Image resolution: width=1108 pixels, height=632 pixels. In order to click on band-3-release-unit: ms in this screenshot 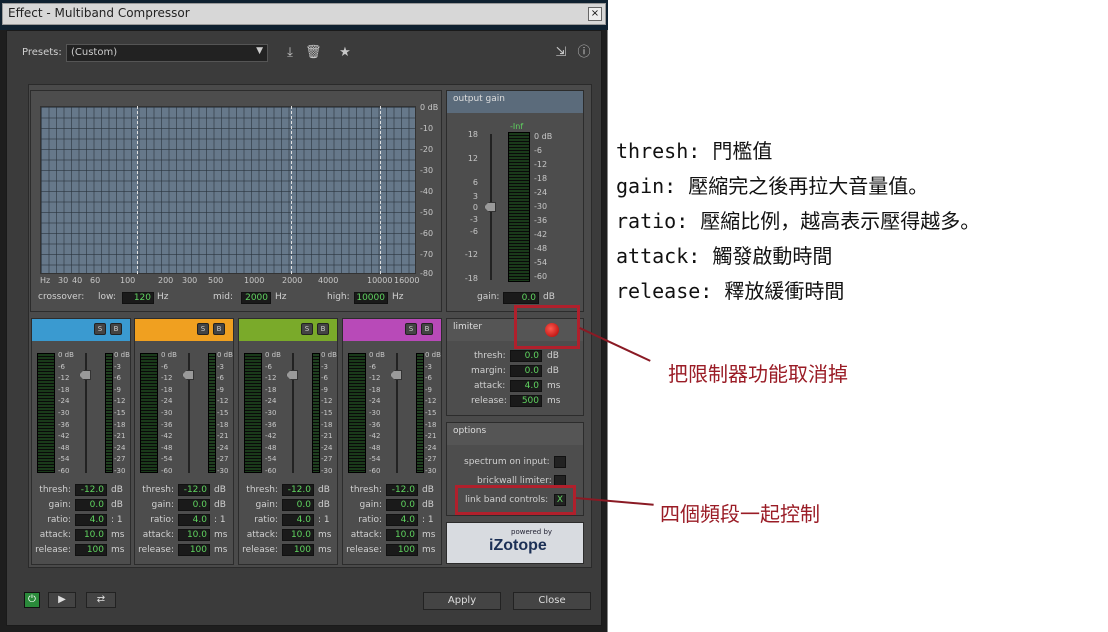, I will do `click(325, 550)`.